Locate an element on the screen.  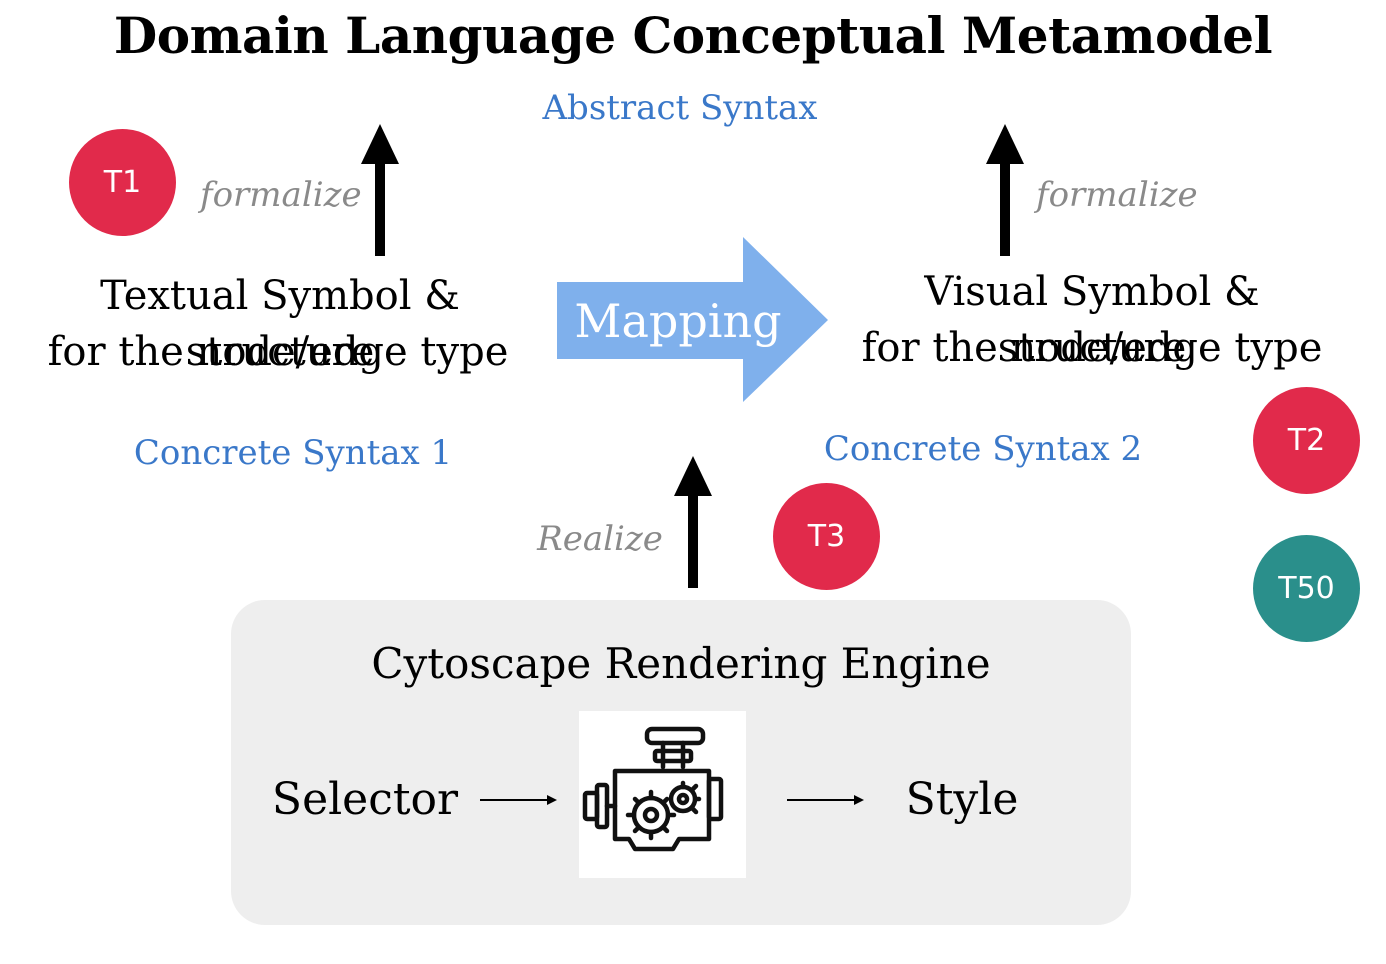
selector-label: Selector is located at coordinates (365, 799).